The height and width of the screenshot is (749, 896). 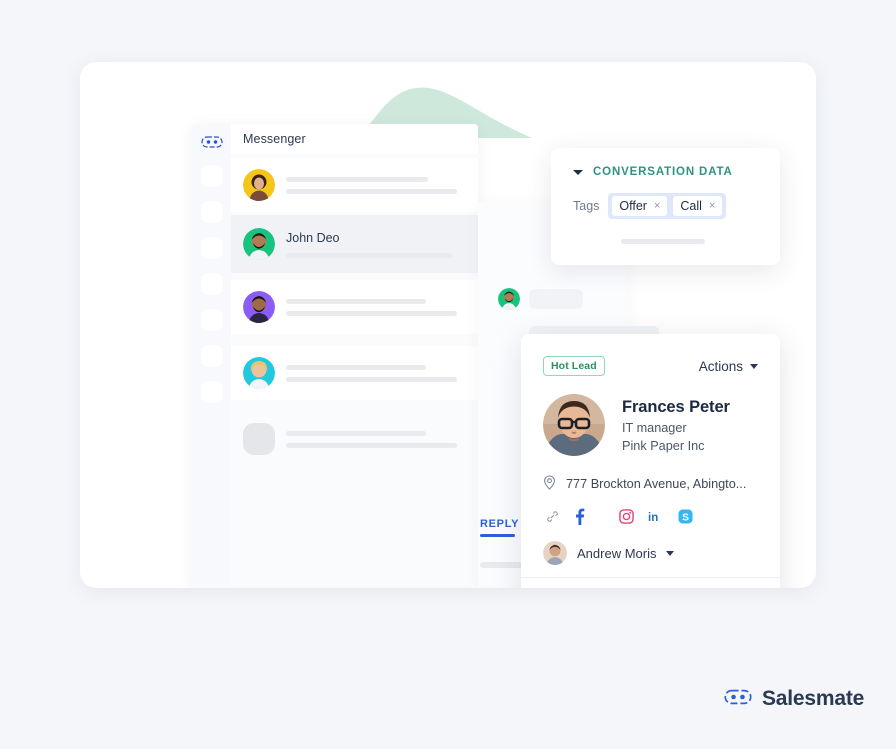 I want to click on contact-identity: Frances Peter IT manager Pink Paper Inc, so click(x=650, y=425).